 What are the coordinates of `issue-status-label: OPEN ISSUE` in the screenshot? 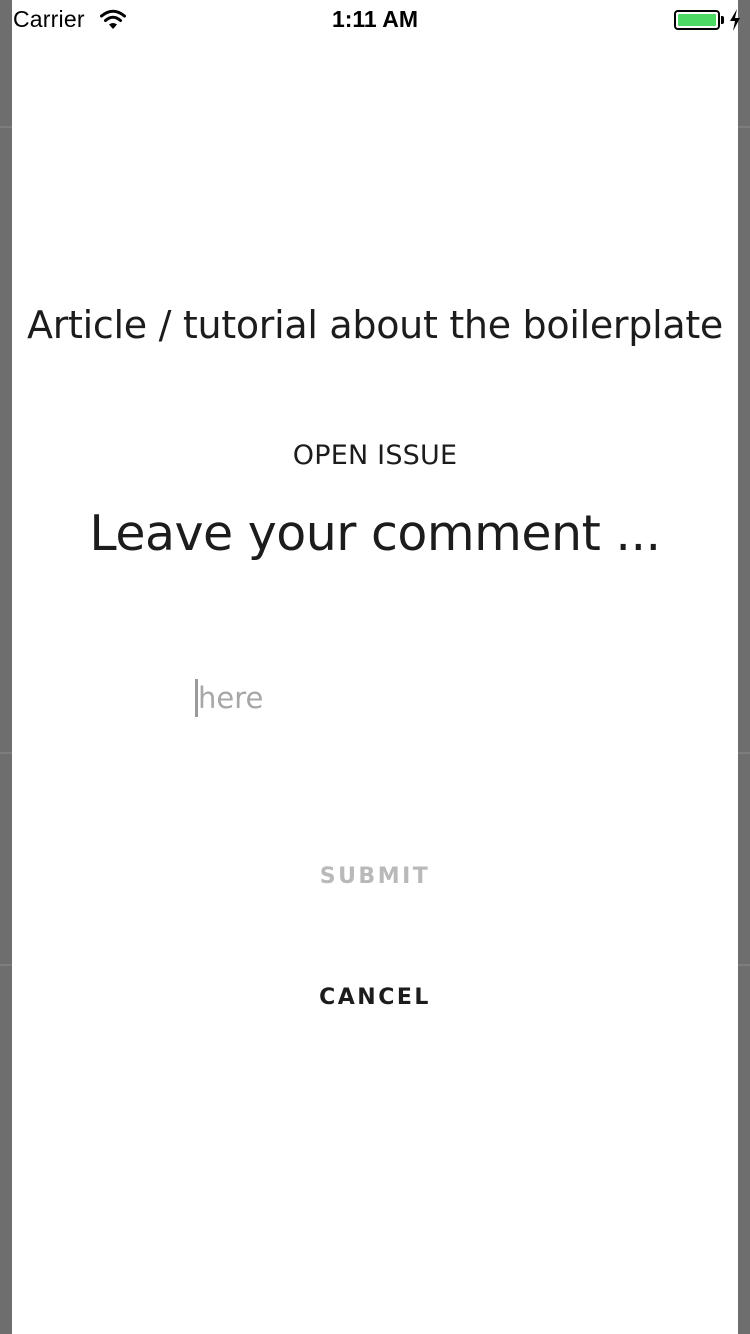 It's located at (375, 455).